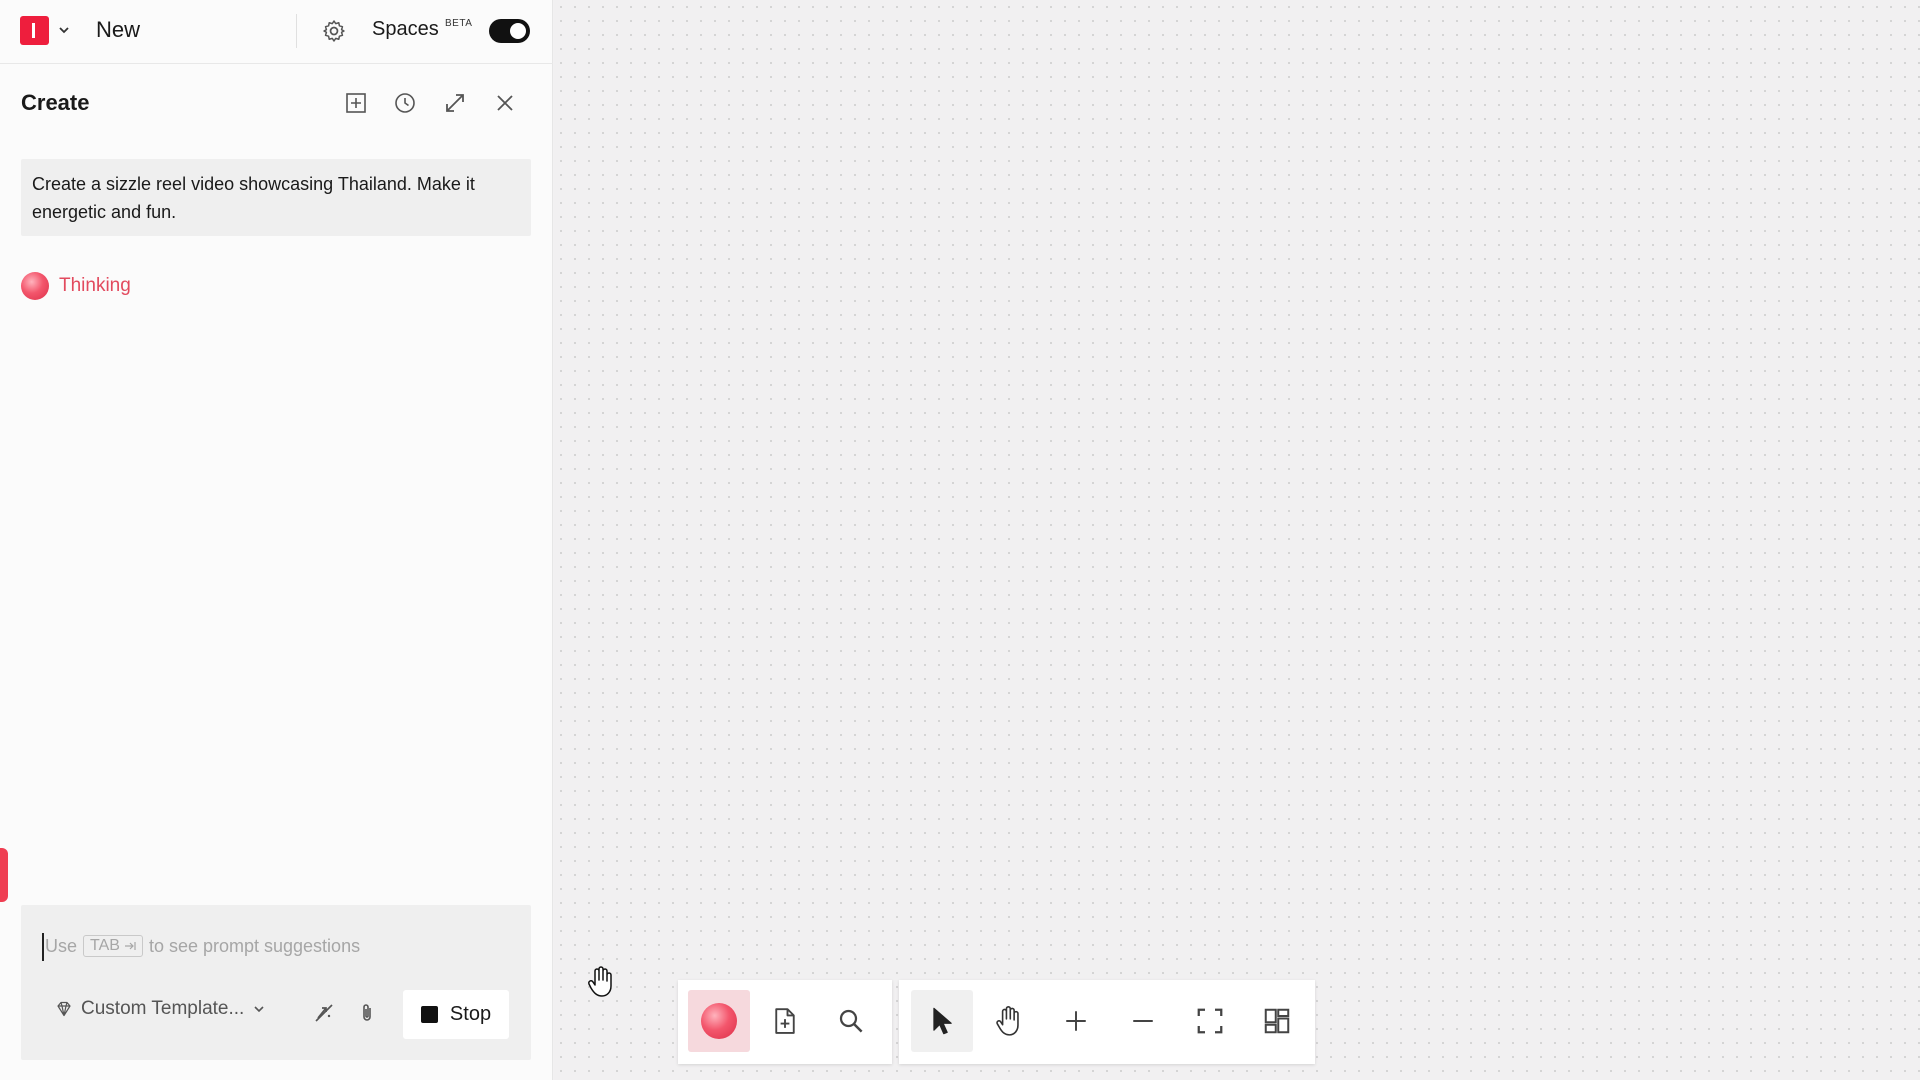 This screenshot has height=1080, width=1920. I want to click on attachment-icon, so click(367, 1013).